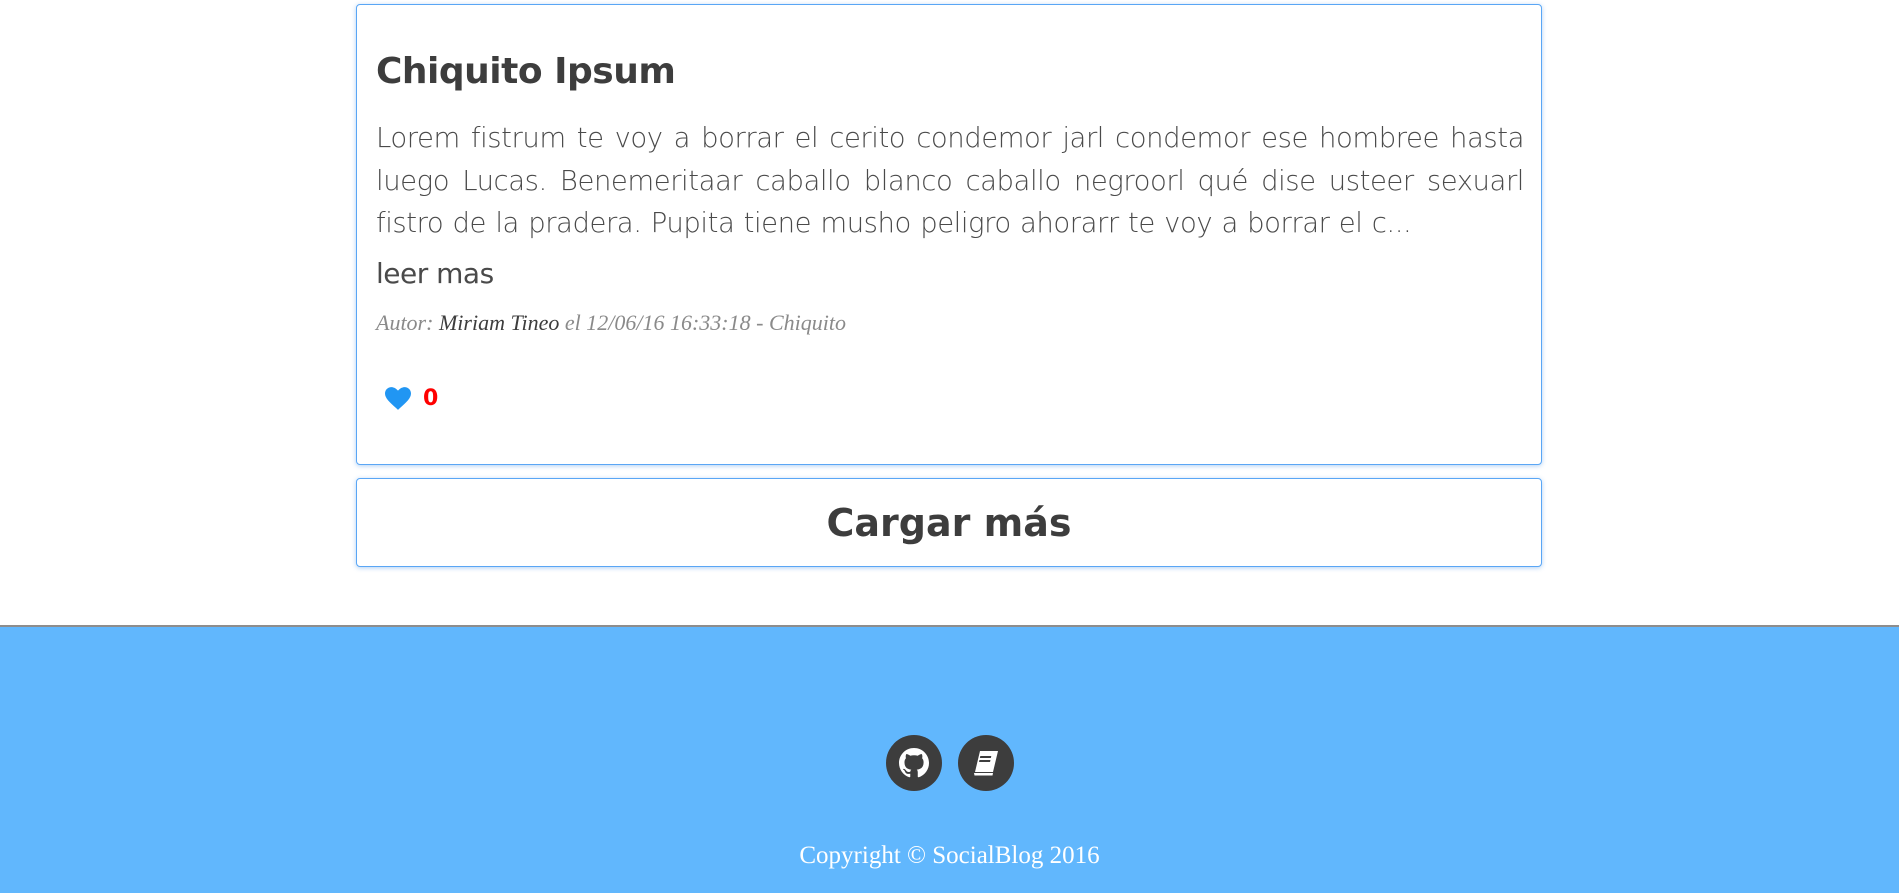 The image size is (1899, 893). I want to click on post-category: - Chiquito, so click(798, 322).